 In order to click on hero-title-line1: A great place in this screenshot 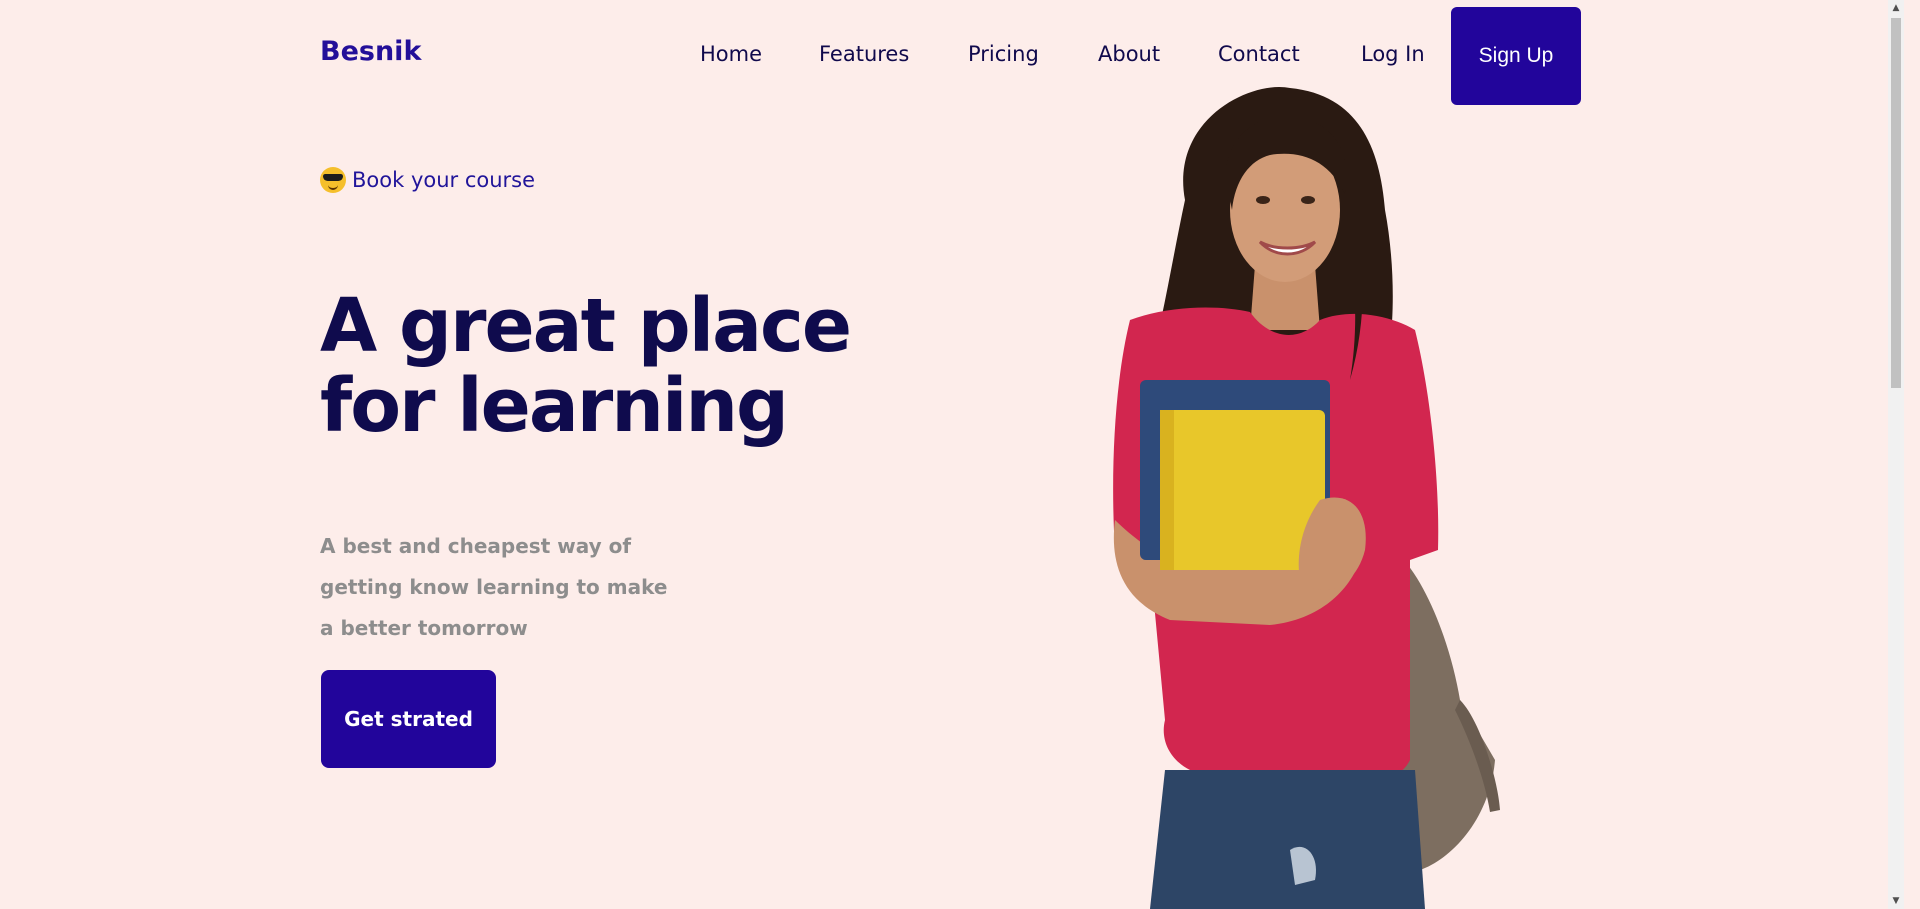, I will do `click(586, 326)`.